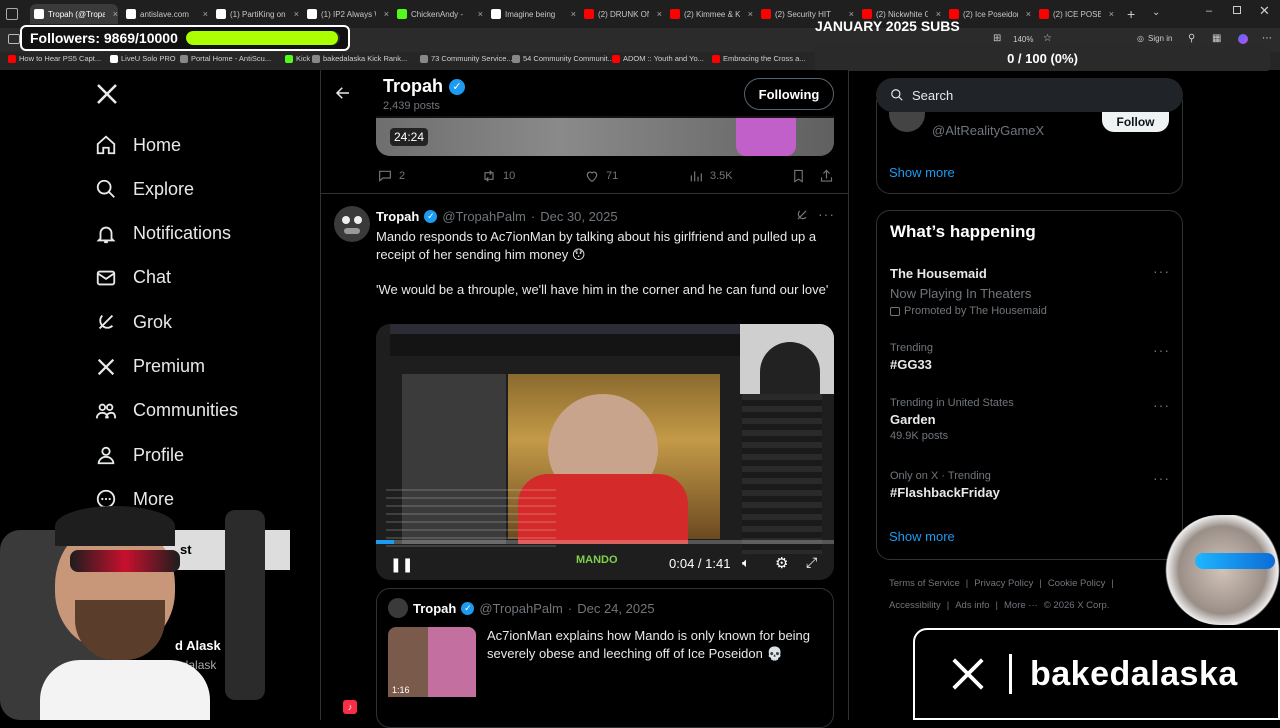  I want to click on footer-link-cookie: Cookie Policy, so click(1077, 583).